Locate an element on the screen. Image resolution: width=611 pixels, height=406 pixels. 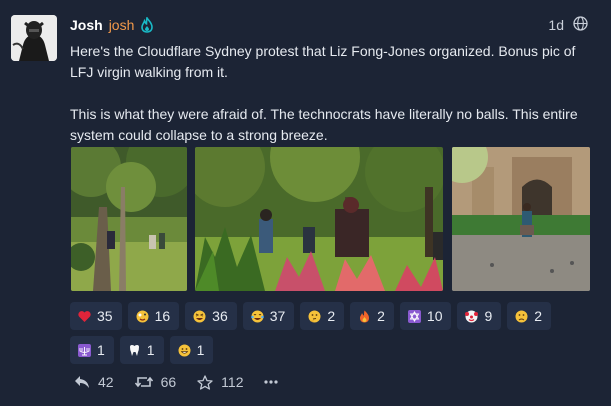
reaction-count: 35 is located at coordinates (105, 316).